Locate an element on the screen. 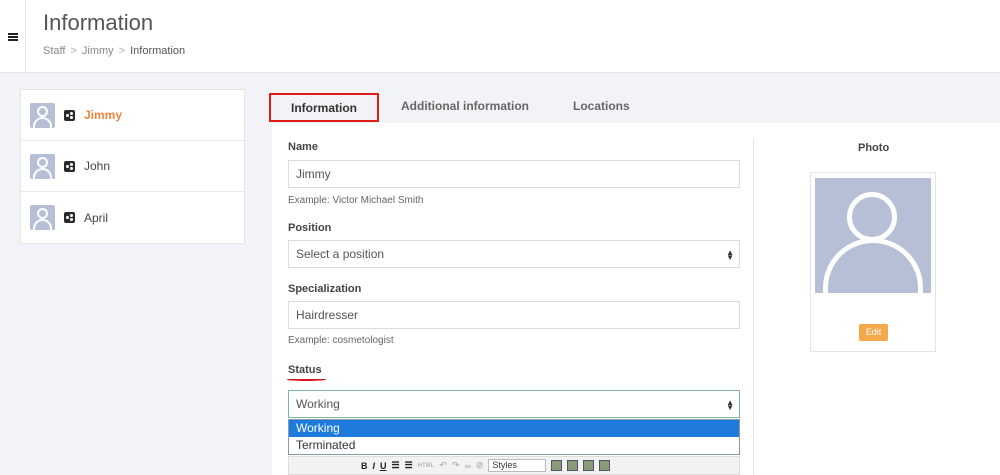 The width and height of the screenshot is (1000, 475). name-label: Name is located at coordinates (303, 147).